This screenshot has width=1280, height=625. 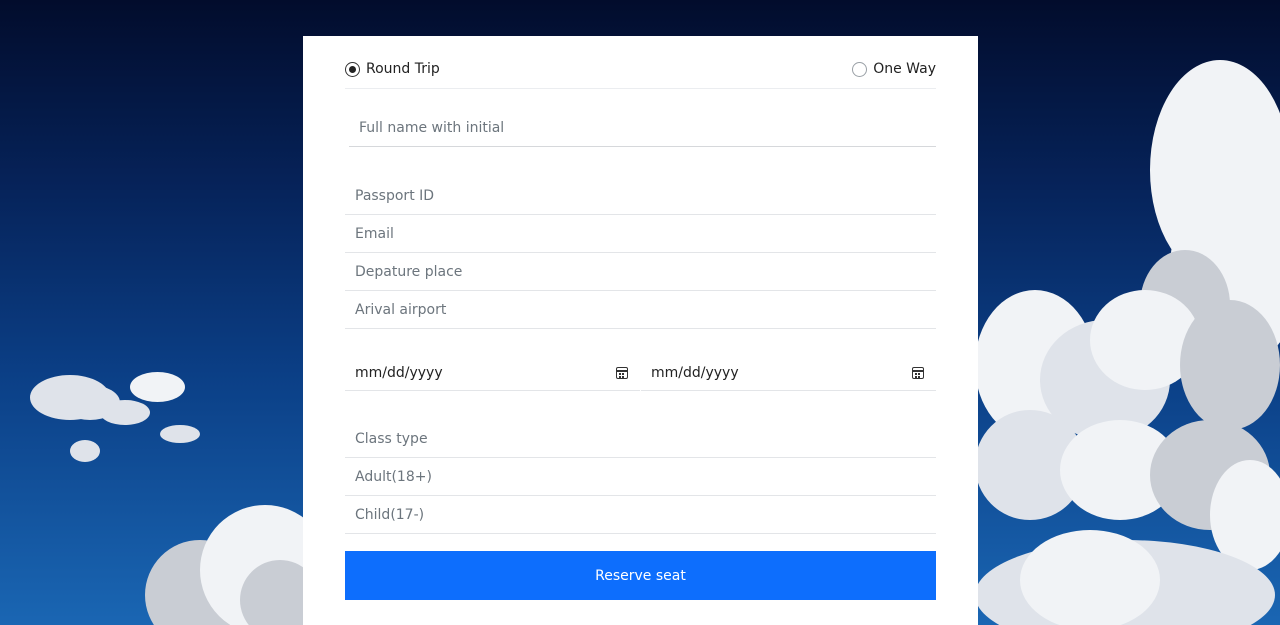 I want to click on round-trip-label: Round Trip, so click(x=403, y=69).